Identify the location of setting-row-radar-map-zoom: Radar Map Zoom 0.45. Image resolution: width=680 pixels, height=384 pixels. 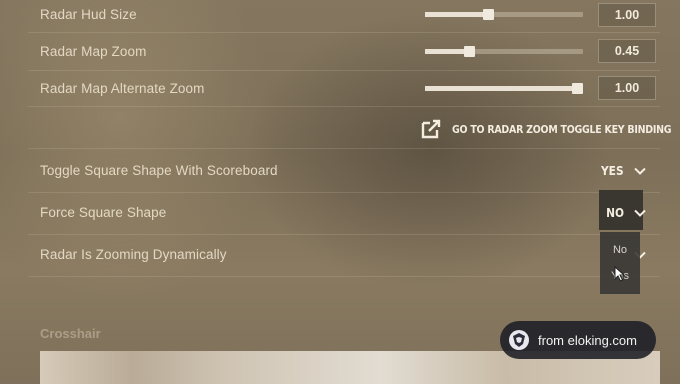
(344, 51).